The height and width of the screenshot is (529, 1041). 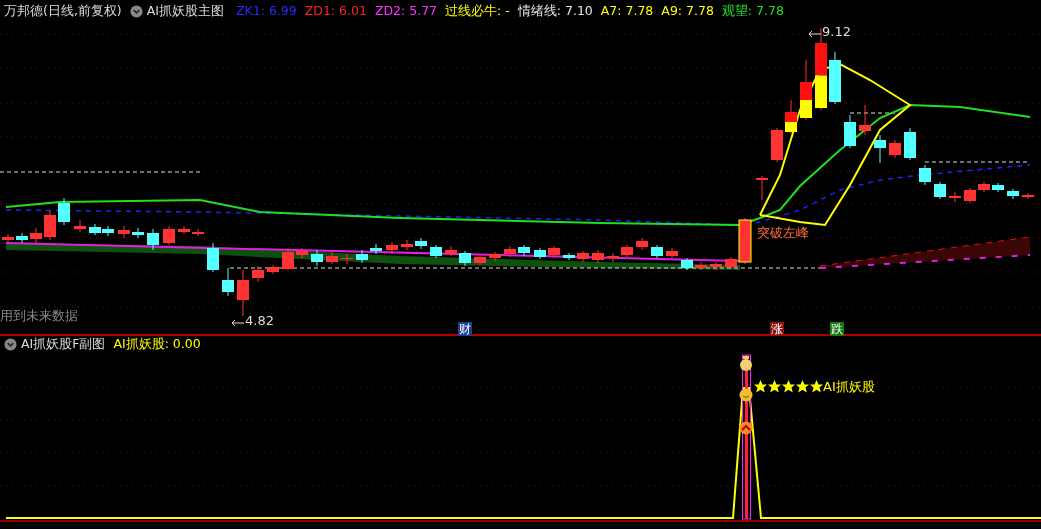 What do you see at coordinates (746, 363) in the screenshot?
I see `money-bag-icon` at bounding box center [746, 363].